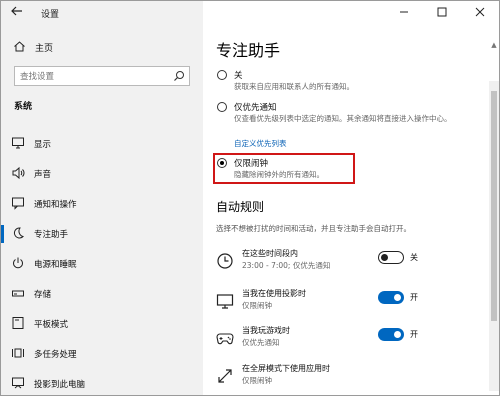  Describe the element at coordinates (294, 86) in the screenshot. I see `option-off-desc: 获取来自应用和联系人的所有通知。` at that location.